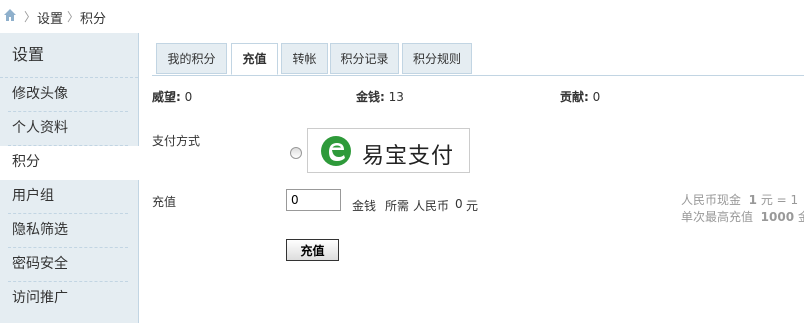 The height and width of the screenshot is (323, 804). What do you see at coordinates (176, 141) in the screenshot?
I see `payment-method-label: 支付方式` at bounding box center [176, 141].